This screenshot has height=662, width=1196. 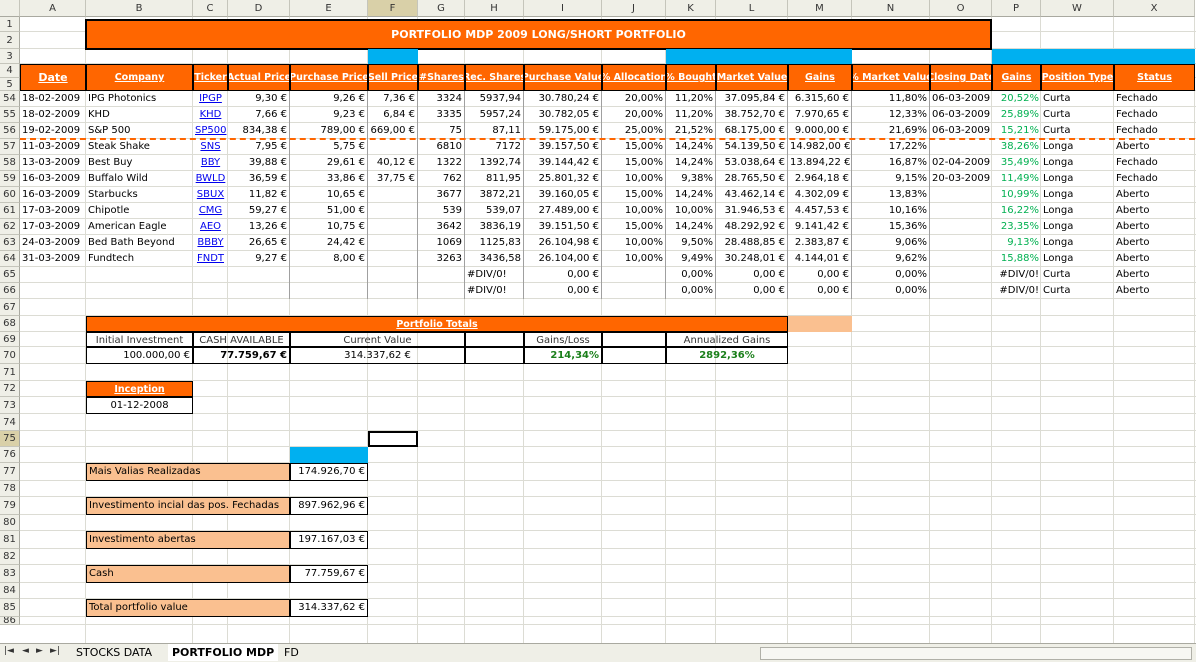 I want to click on row-header-60: 60, so click(x=10, y=195).